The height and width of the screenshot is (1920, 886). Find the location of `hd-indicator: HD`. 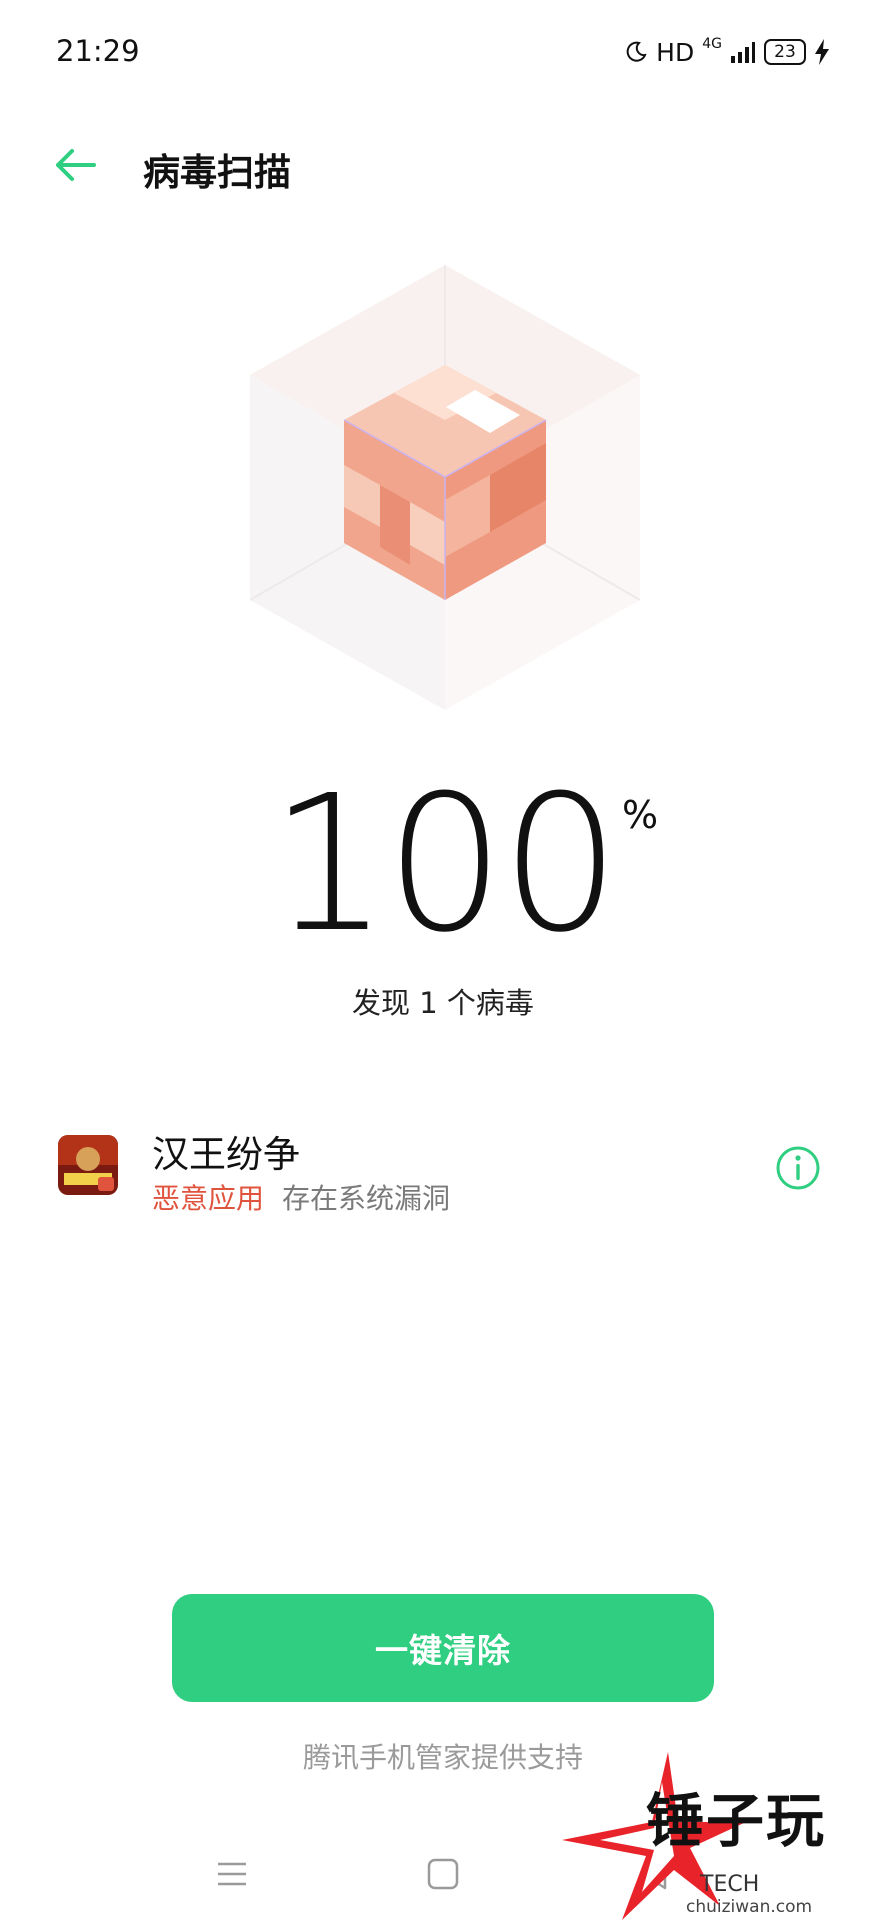

hd-indicator: HD is located at coordinates (675, 52).